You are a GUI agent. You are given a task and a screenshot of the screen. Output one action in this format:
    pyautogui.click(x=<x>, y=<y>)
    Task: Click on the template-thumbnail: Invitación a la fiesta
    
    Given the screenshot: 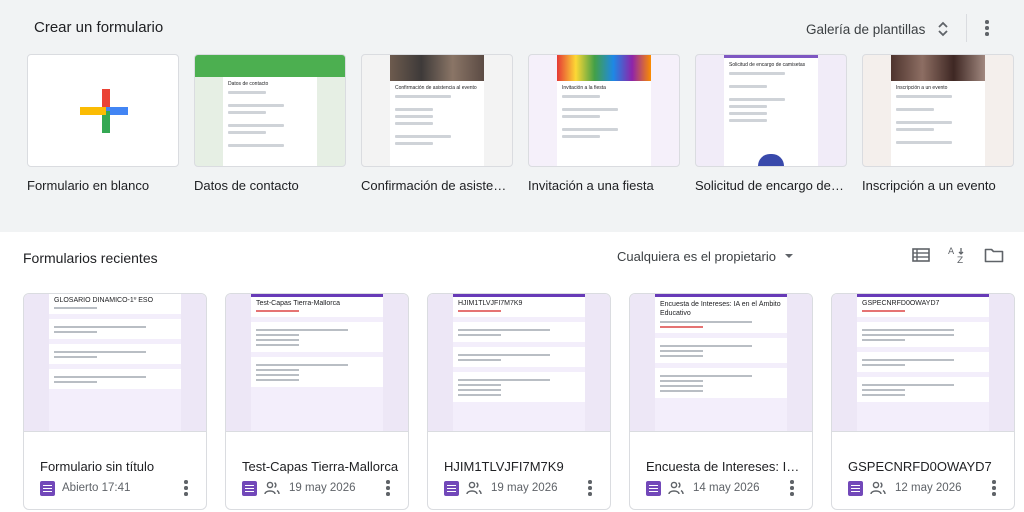 What is the action you would take?
    pyautogui.click(x=604, y=110)
    